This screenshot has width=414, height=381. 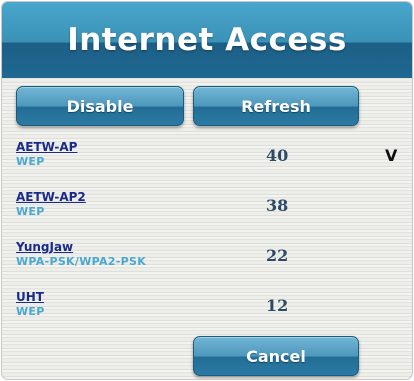 What do you see at coordinates (44, 247) in the screenshot?
I see `network-ssid-link: YungJaw` at bounding box center [44, 247].